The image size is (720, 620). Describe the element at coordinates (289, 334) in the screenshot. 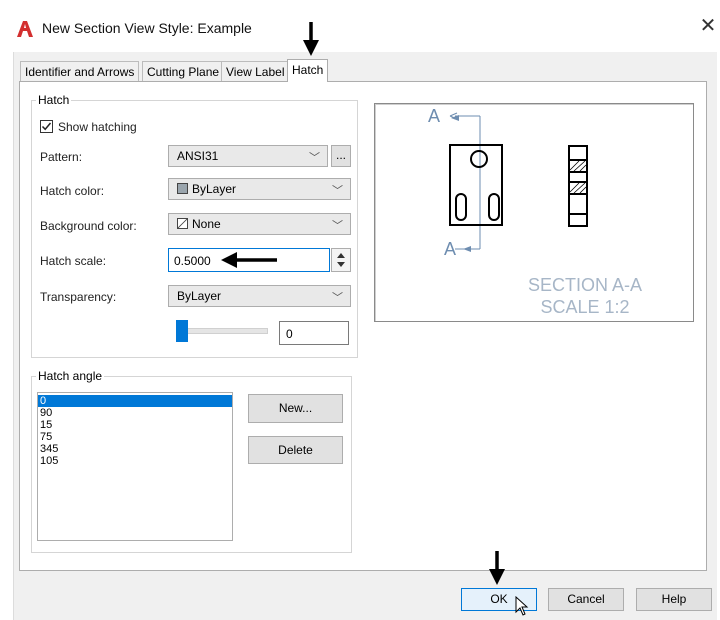

I see `transparency-level-value: 0` at that location.